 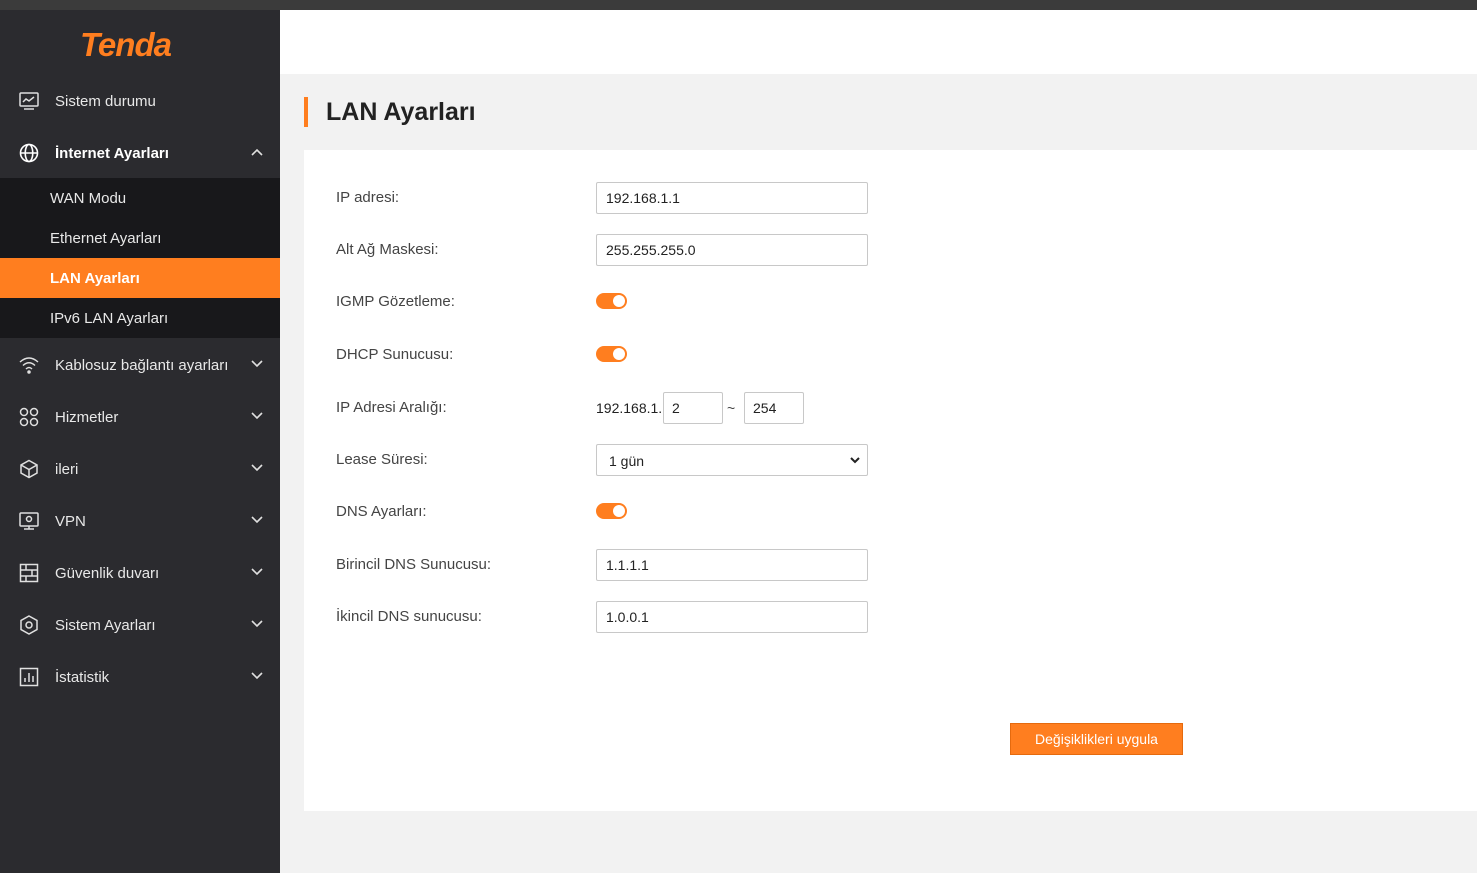 I want to click on page-title-block: LAN Ayarları, so click(x=390, y=112).